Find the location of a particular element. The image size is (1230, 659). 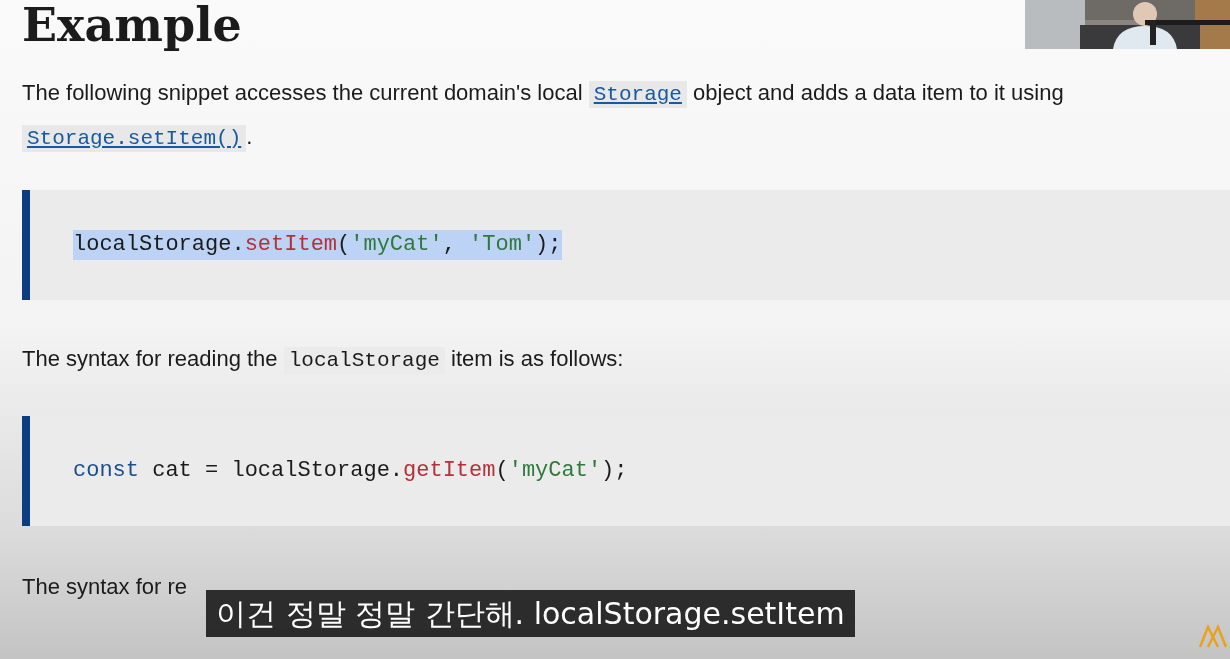

code-link: Storage is located at coordinates (637, 94).